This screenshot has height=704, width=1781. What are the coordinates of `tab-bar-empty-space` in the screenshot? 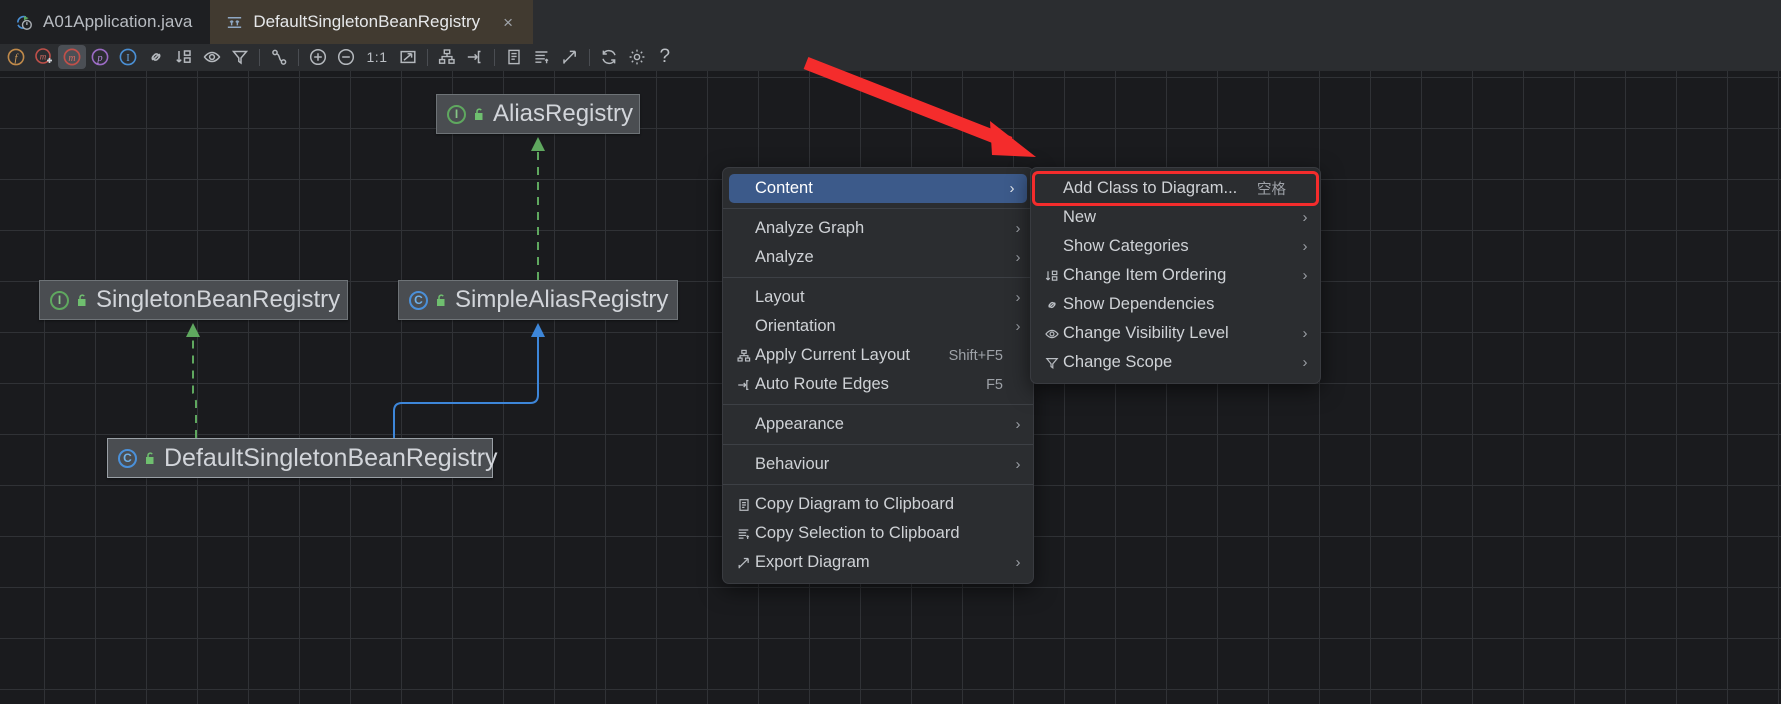 It's located at (1157, 22).